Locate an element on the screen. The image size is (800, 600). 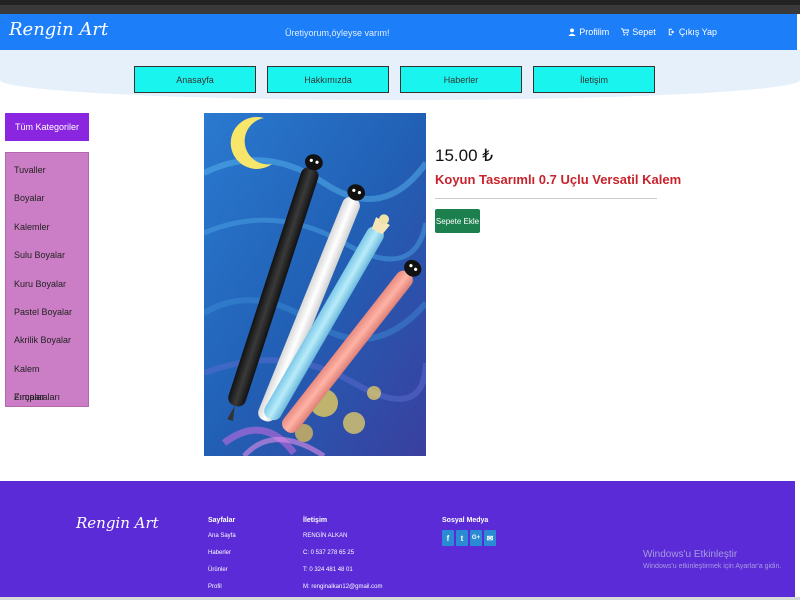
product-name: Koyun Tasarımlı 0.7 Uçlu Versatil Kalem is located at coordinates (558, 179).